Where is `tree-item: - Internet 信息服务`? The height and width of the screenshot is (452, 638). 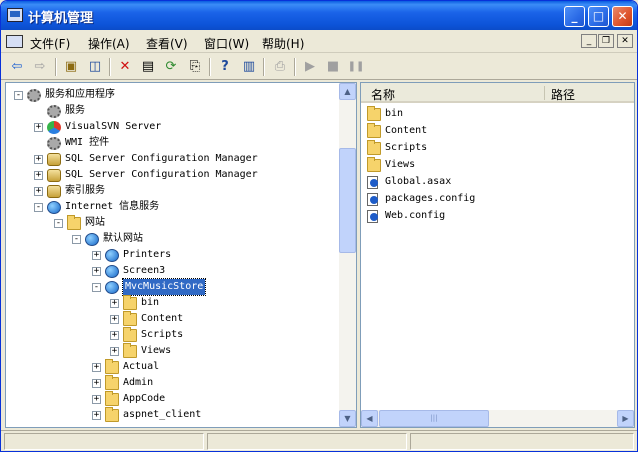 tree-item: - Internet 信息服务 is located at coordinates (171, 207).